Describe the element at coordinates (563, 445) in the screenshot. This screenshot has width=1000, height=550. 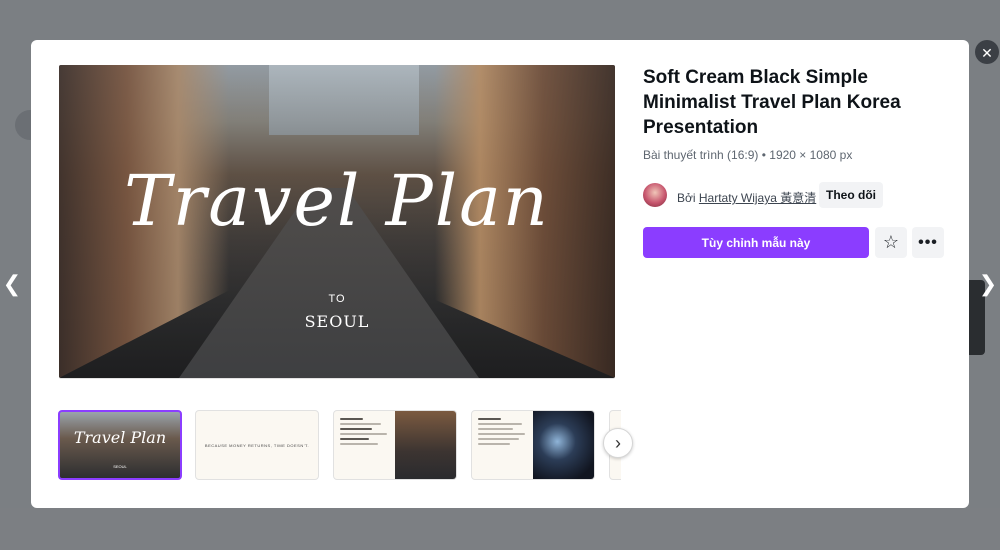
I see `thumbnail-city-photo` at that location.